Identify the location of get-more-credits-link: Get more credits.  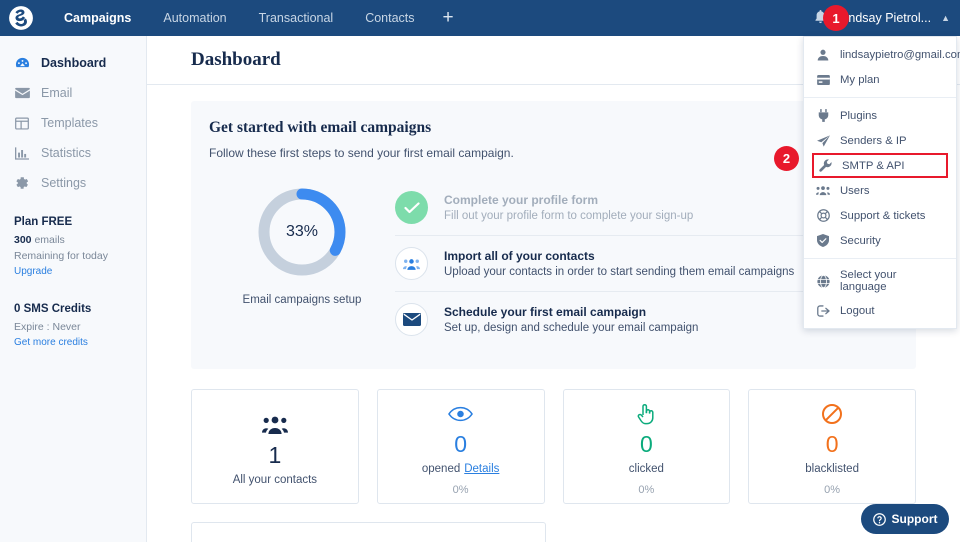
(80, 342).